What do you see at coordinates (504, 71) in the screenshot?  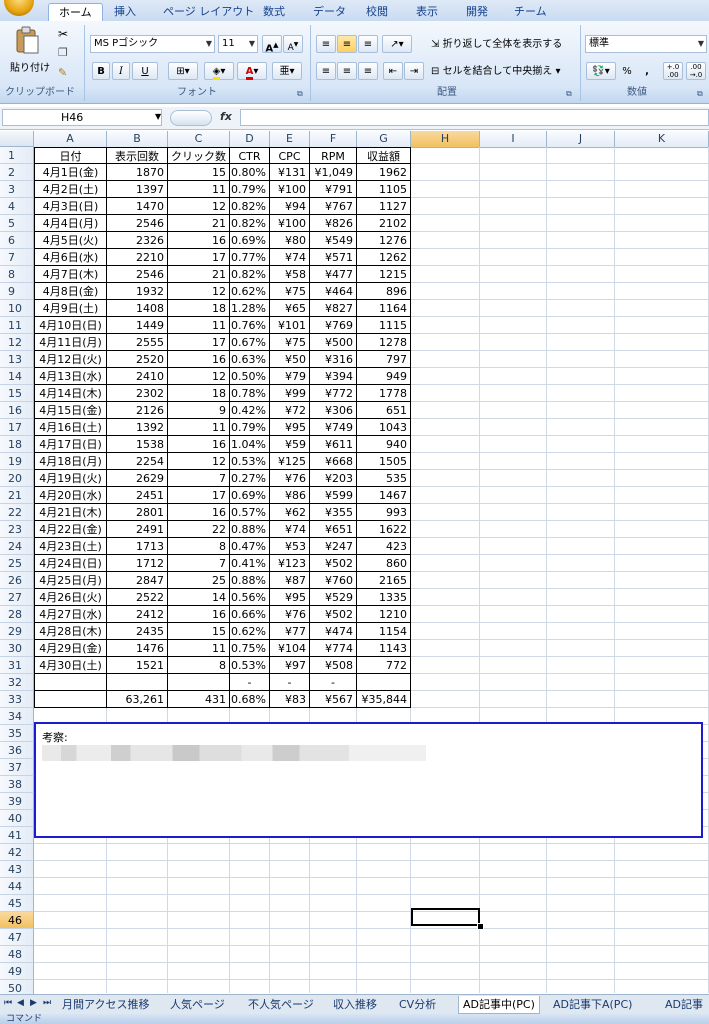 I see `merge-center-button: ⊟ セルを結合して中央揃え ▾` at bounding box center [504, 71].